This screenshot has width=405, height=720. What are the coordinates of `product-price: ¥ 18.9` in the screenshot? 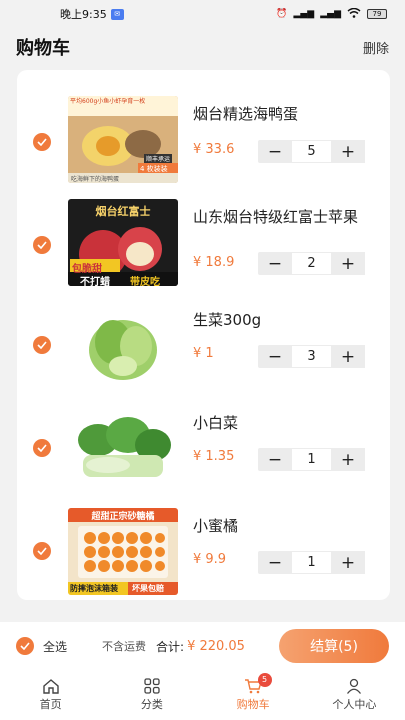 It's located at (214, 262).